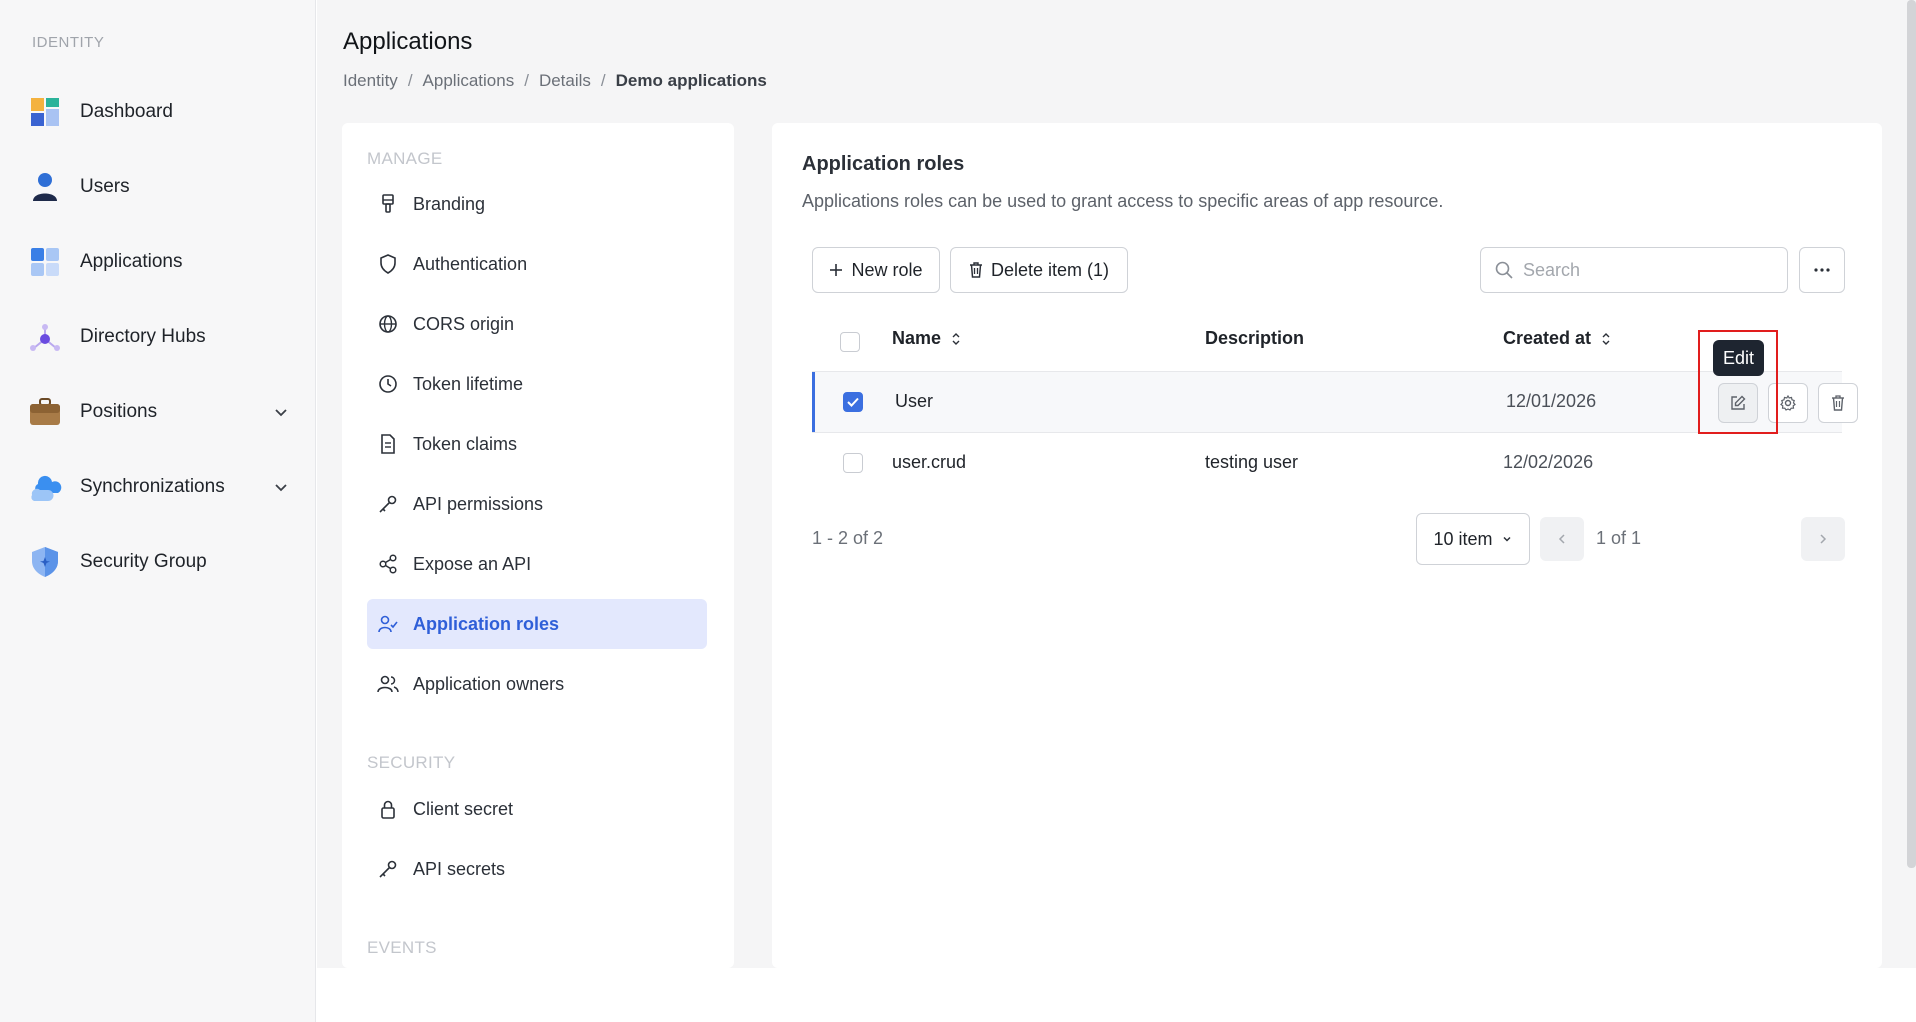 The image size is (1916, 1022). I want to click on search-icon, so click(1504, 270).